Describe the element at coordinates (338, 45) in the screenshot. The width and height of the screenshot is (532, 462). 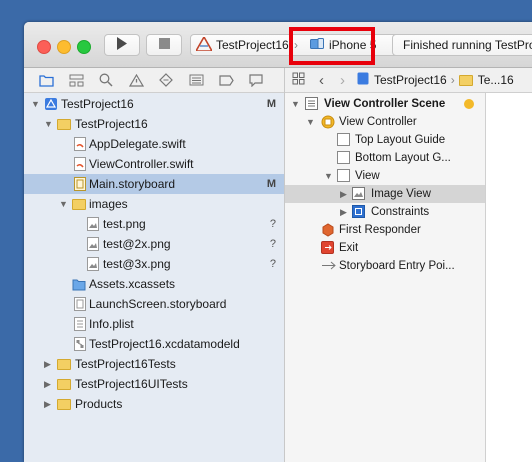
I see `device-selector: iPhone 5` at that location.